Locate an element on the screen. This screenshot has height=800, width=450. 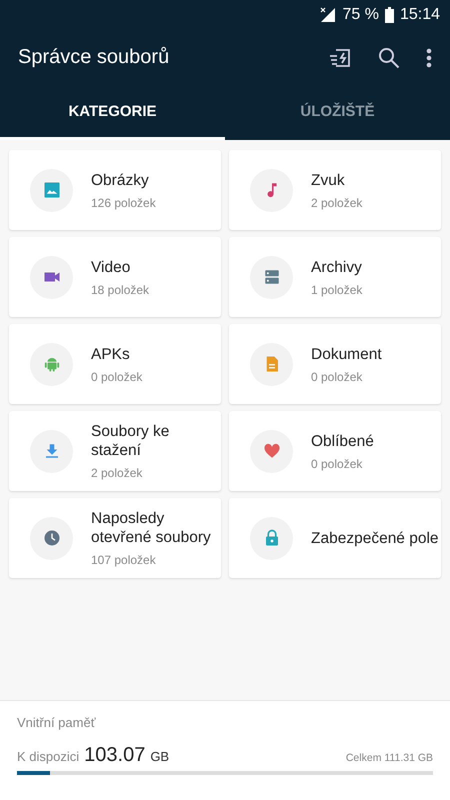
item-count: 1 položek is located at coordinates (336, 289).